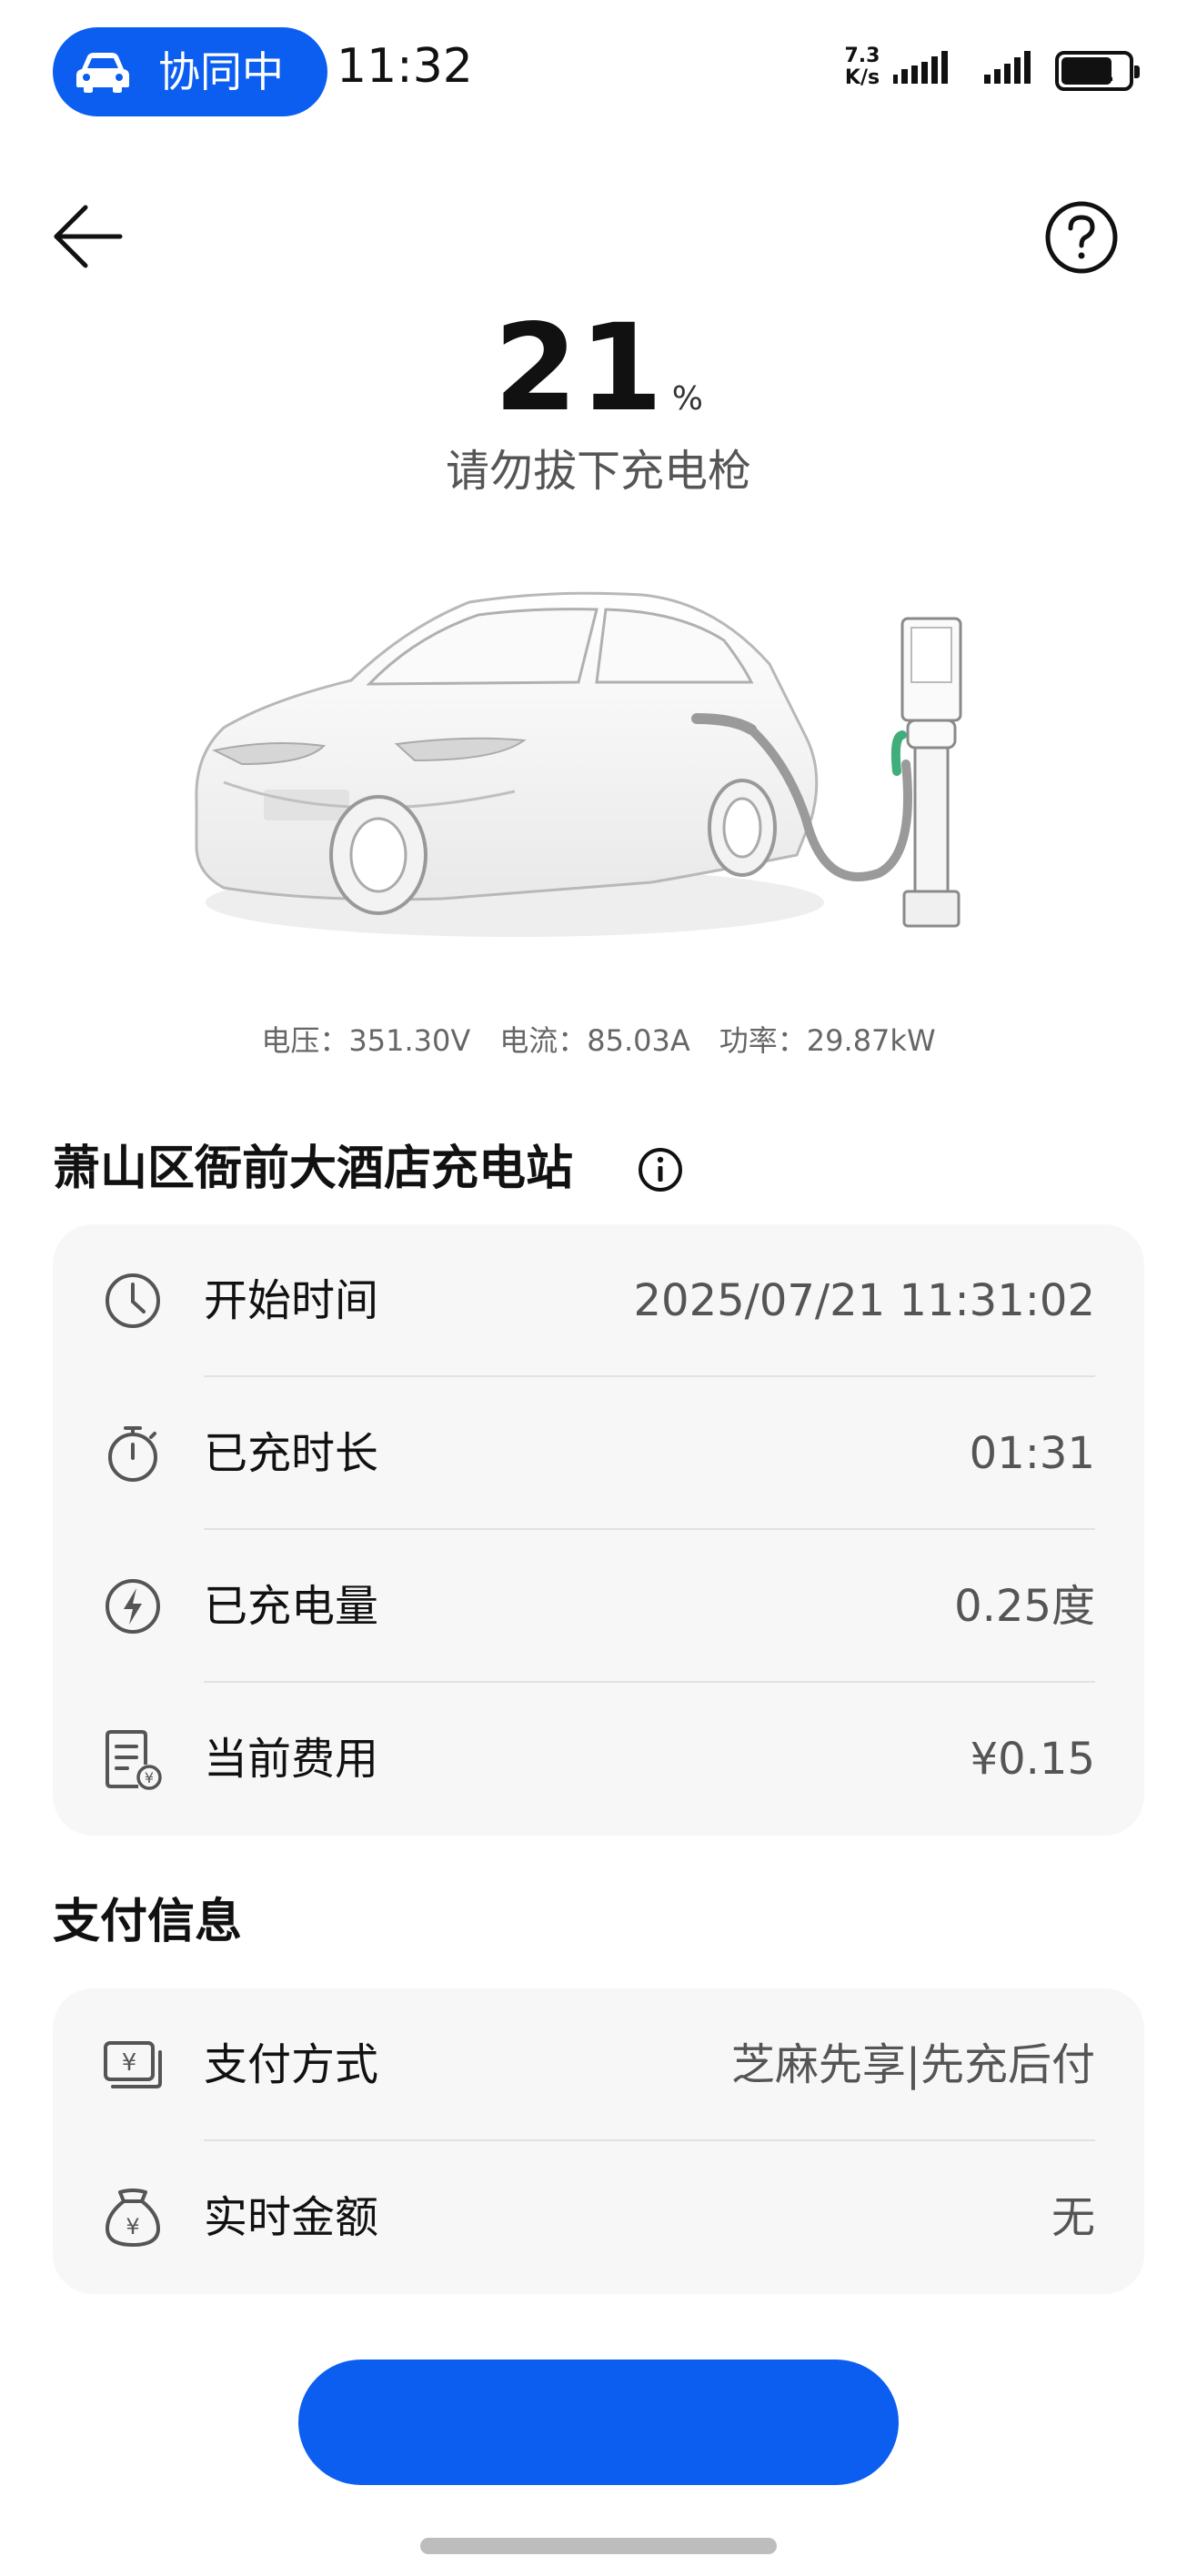 The image size is (1197, 2576). I want to click on collab-indicator: 协同中, so click(190, 71).